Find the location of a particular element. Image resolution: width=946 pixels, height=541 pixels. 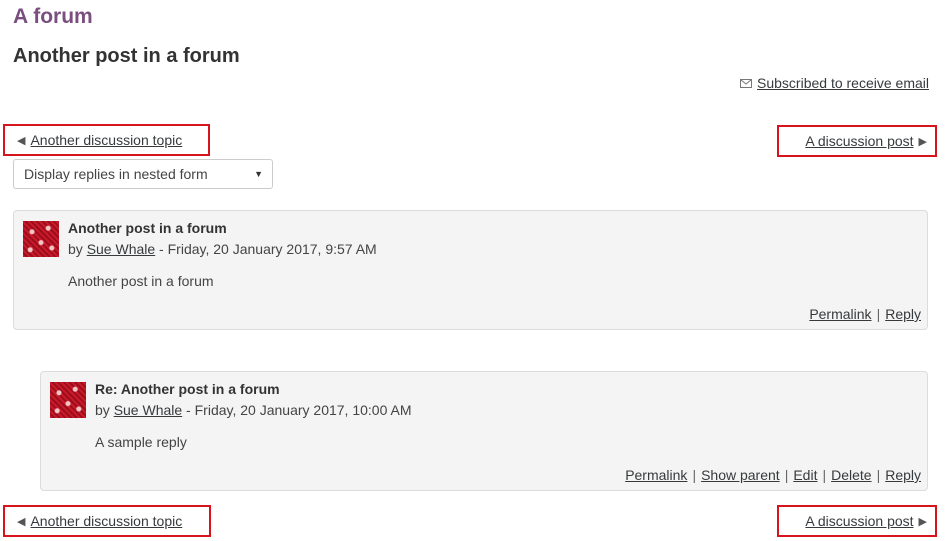

post-date: - Friday, 20 January 2017, 10:00 AM is located at coordinates (297, 410).